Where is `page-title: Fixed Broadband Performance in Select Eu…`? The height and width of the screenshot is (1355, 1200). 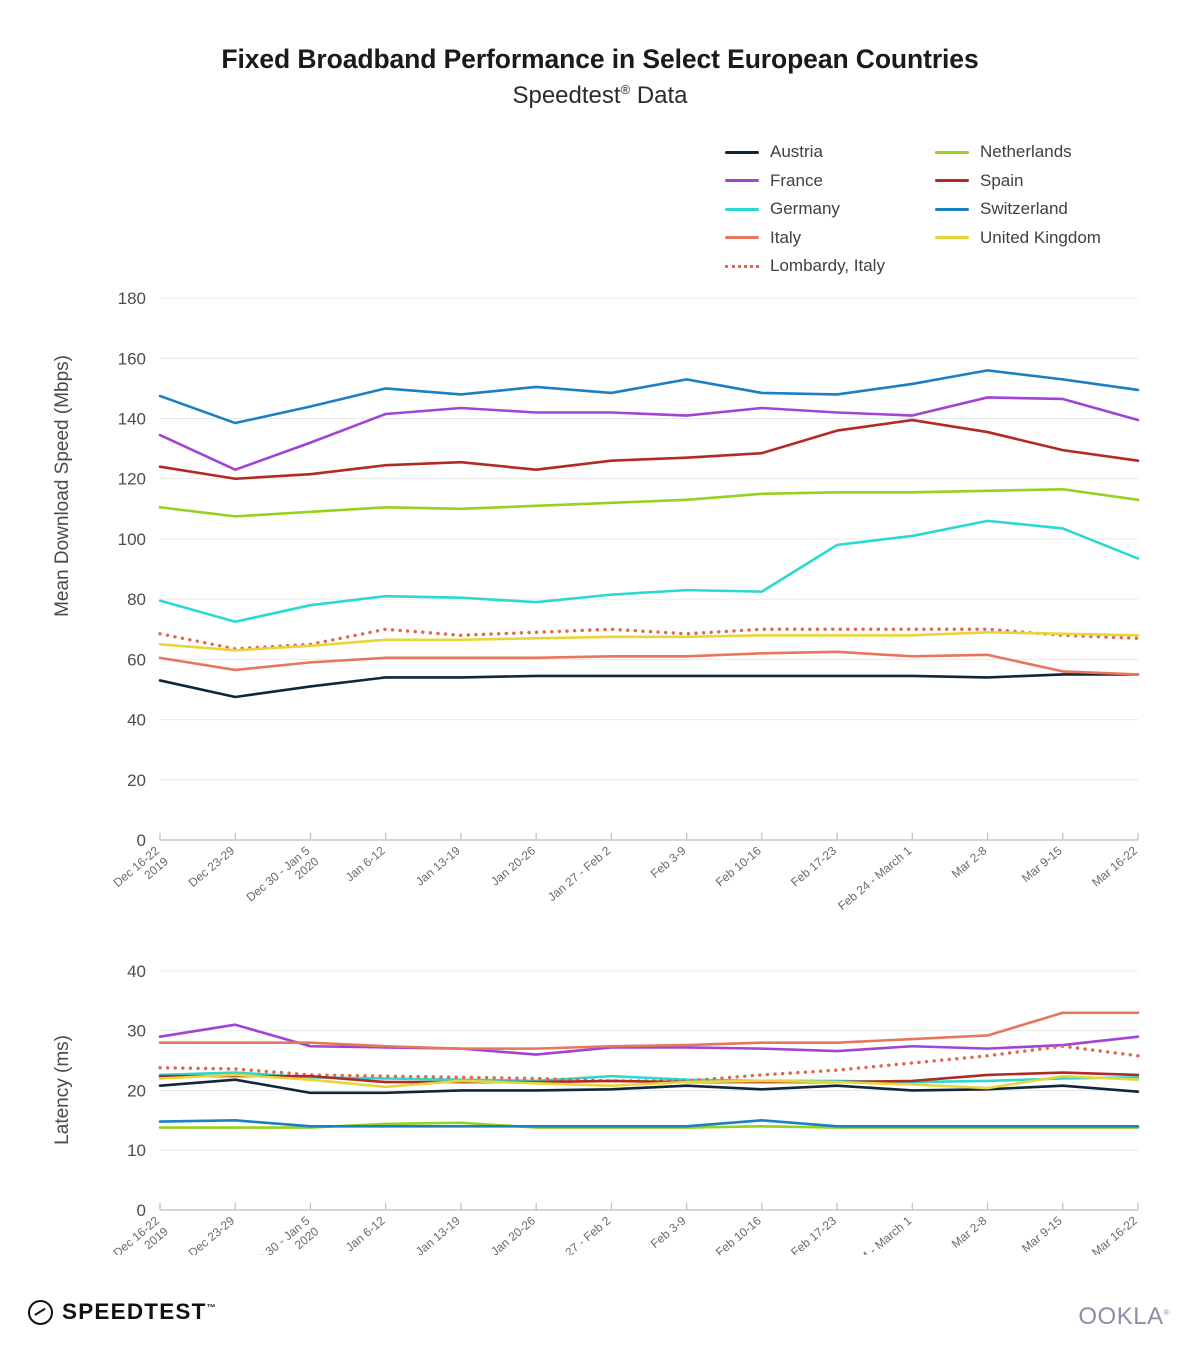 page-title: Fixed Broadband Performance in Select Eu… is located at coordinates (600, 59).